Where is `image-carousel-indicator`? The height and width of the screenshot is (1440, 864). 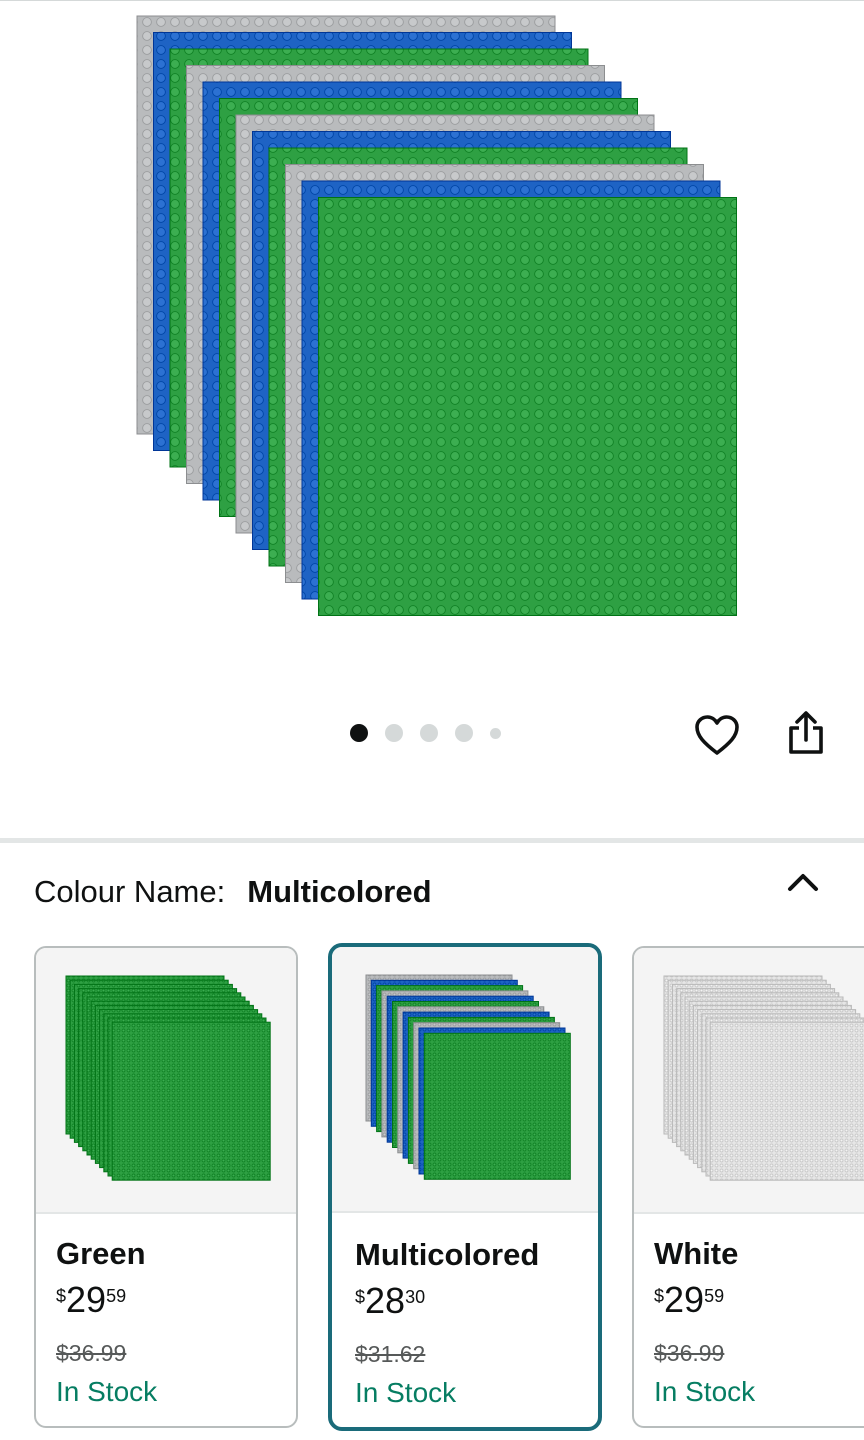 image-carousel-indicator is located at coordinates (425, 733).